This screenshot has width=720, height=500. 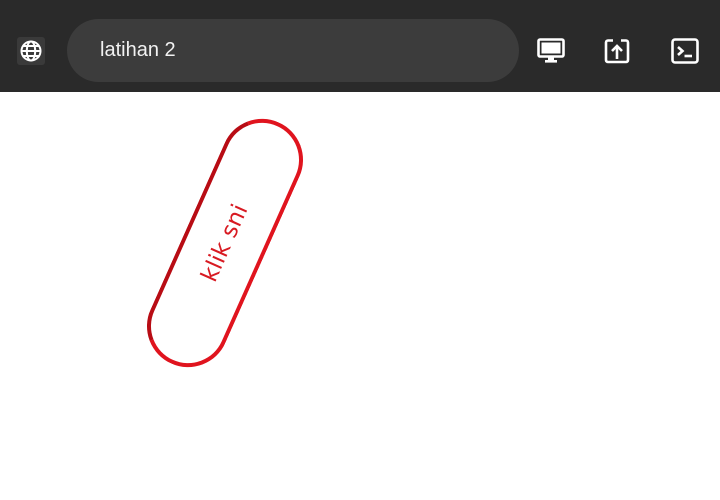 I want to click on open-in-icon, so click(x=617, y=51).